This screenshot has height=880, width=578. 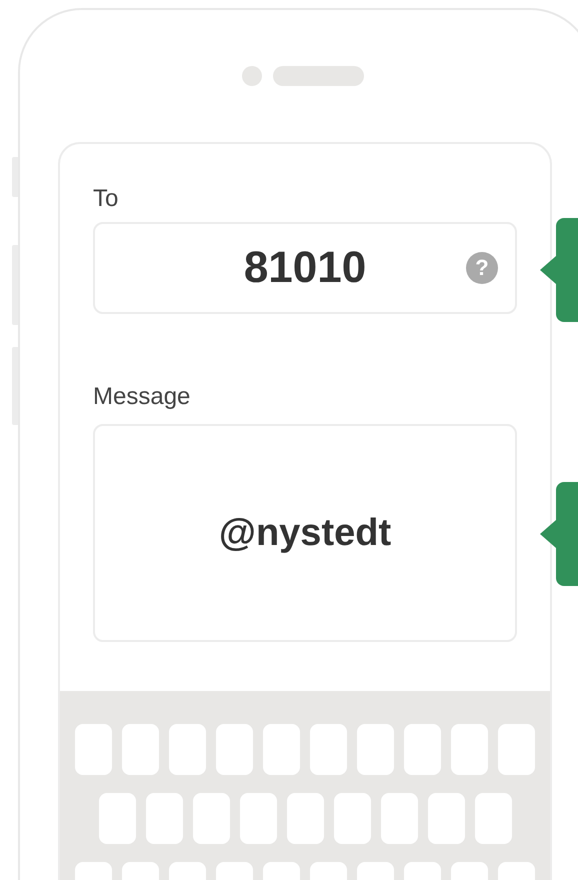 What do you see at coordinates (305, 268) in the screenshot?
I see `phone-number-field: 81010 ?` at bounding box center [305, 268].